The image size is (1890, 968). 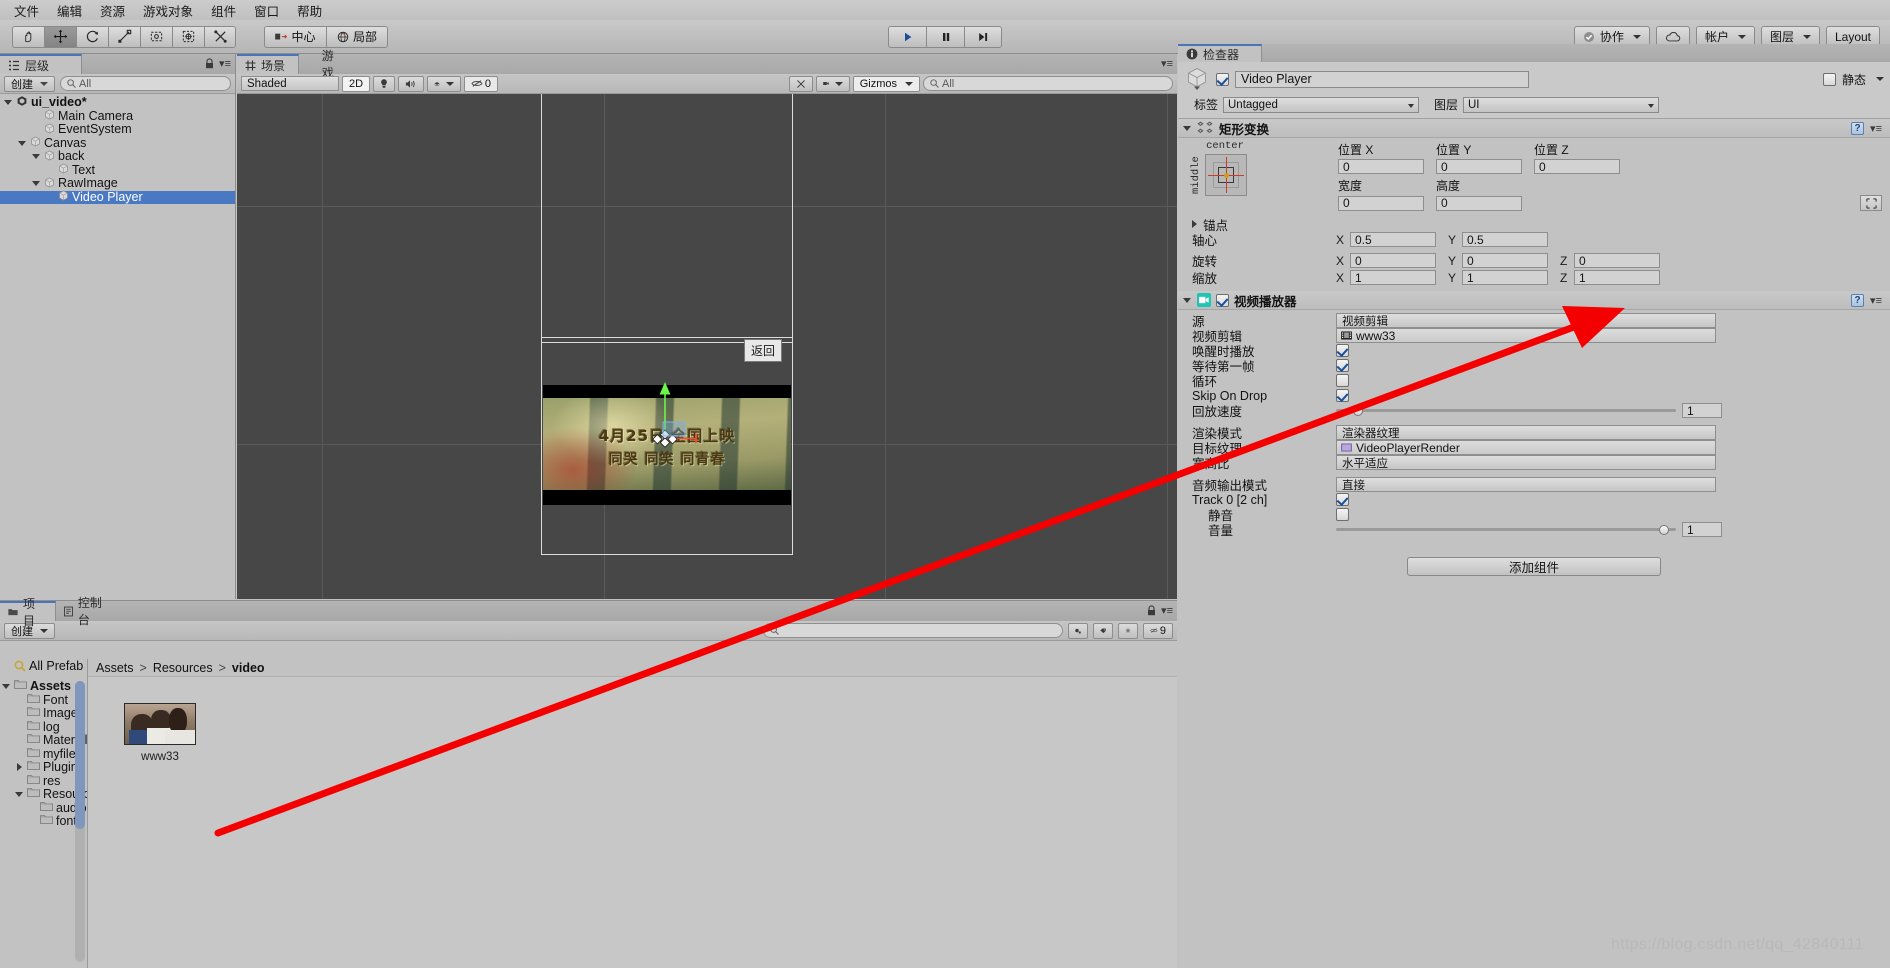 What do you see at coordinates (357, 36) in the screenshot?
I see `pivot-space-button: 局部` at bounding box center [357, 36].